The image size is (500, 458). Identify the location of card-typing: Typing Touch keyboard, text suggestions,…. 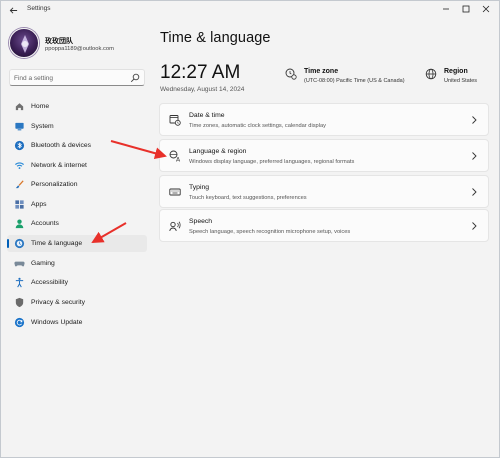
(324, 191).